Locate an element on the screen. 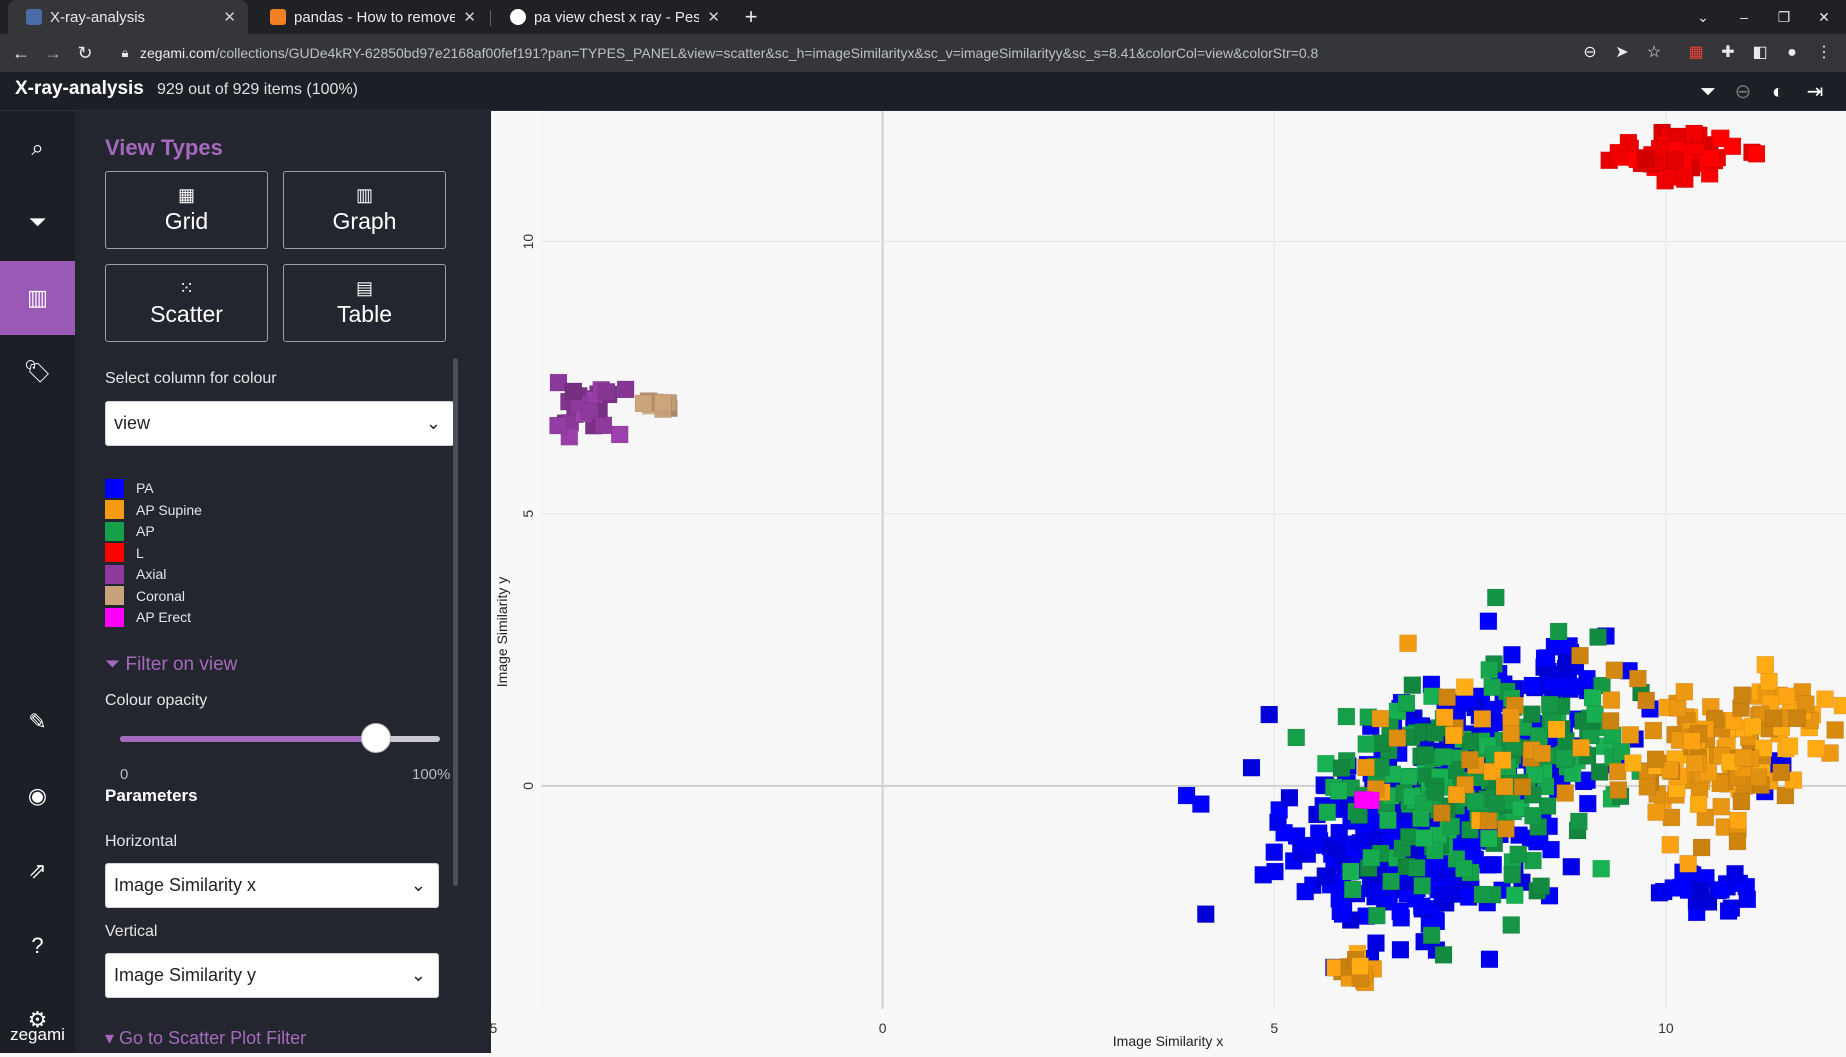  back-arrow-icon: ← is located at coordinates (21, 53).